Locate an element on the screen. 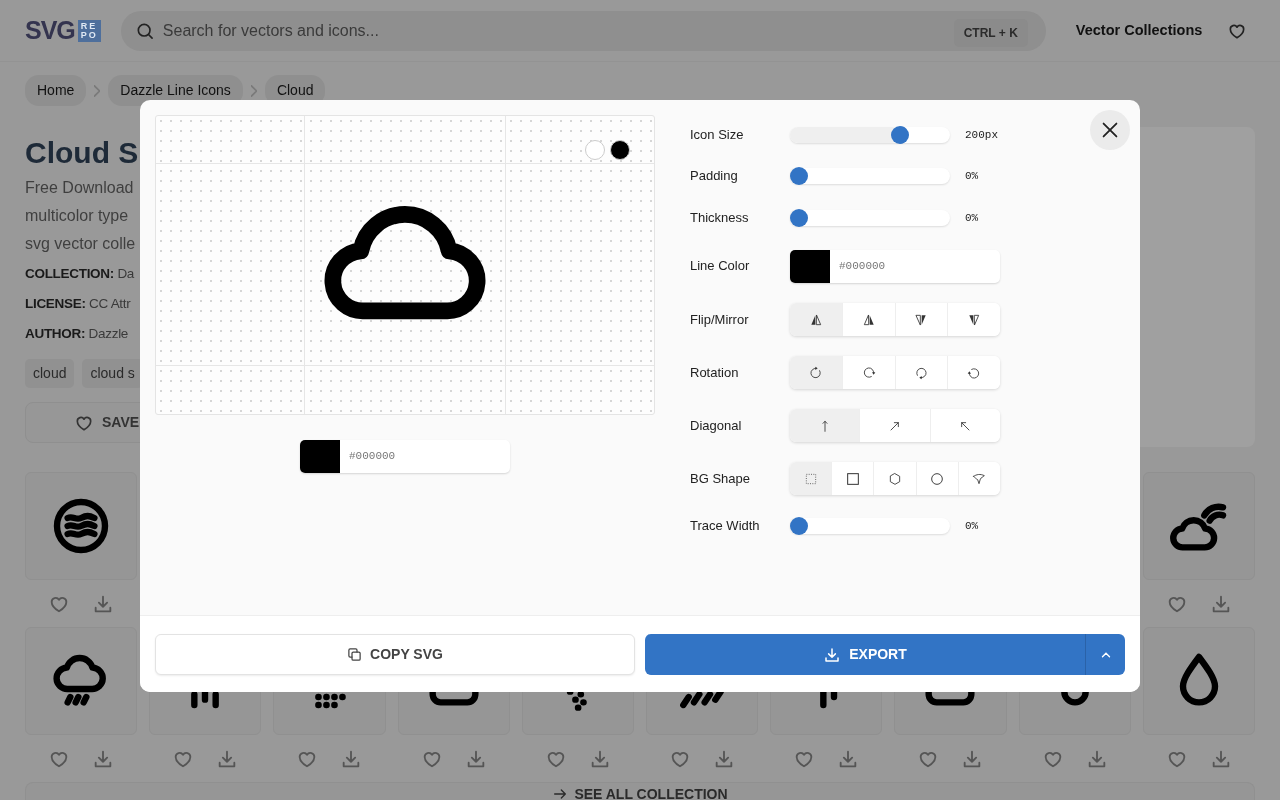  control-label: Padding is located at coordinates (714, 176).